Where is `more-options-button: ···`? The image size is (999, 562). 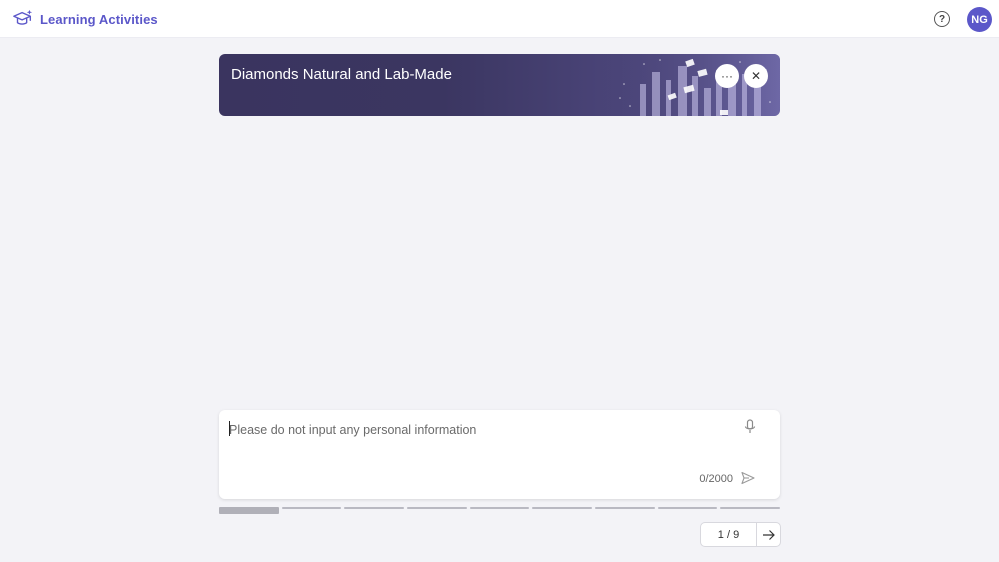
more-options-button: ··· is located at coordinates (727, 76).